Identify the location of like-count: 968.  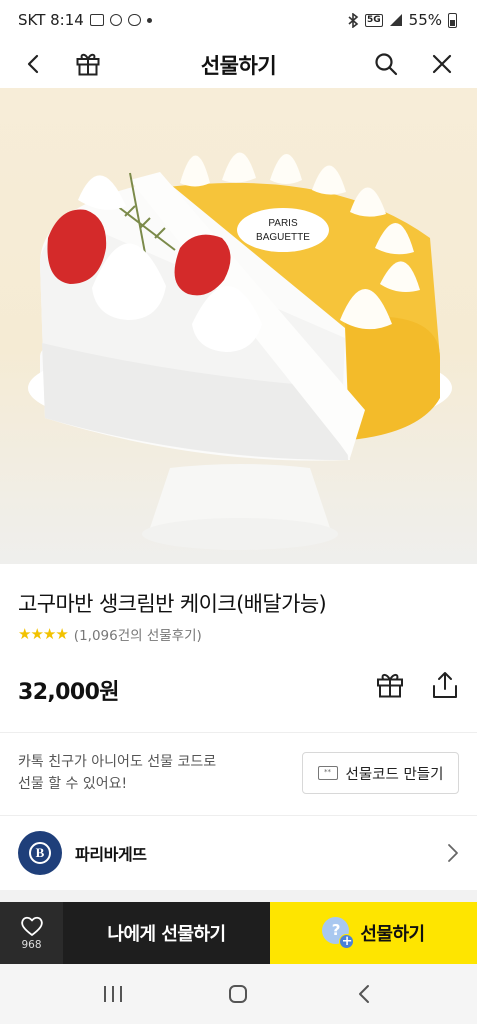
(31, 945).